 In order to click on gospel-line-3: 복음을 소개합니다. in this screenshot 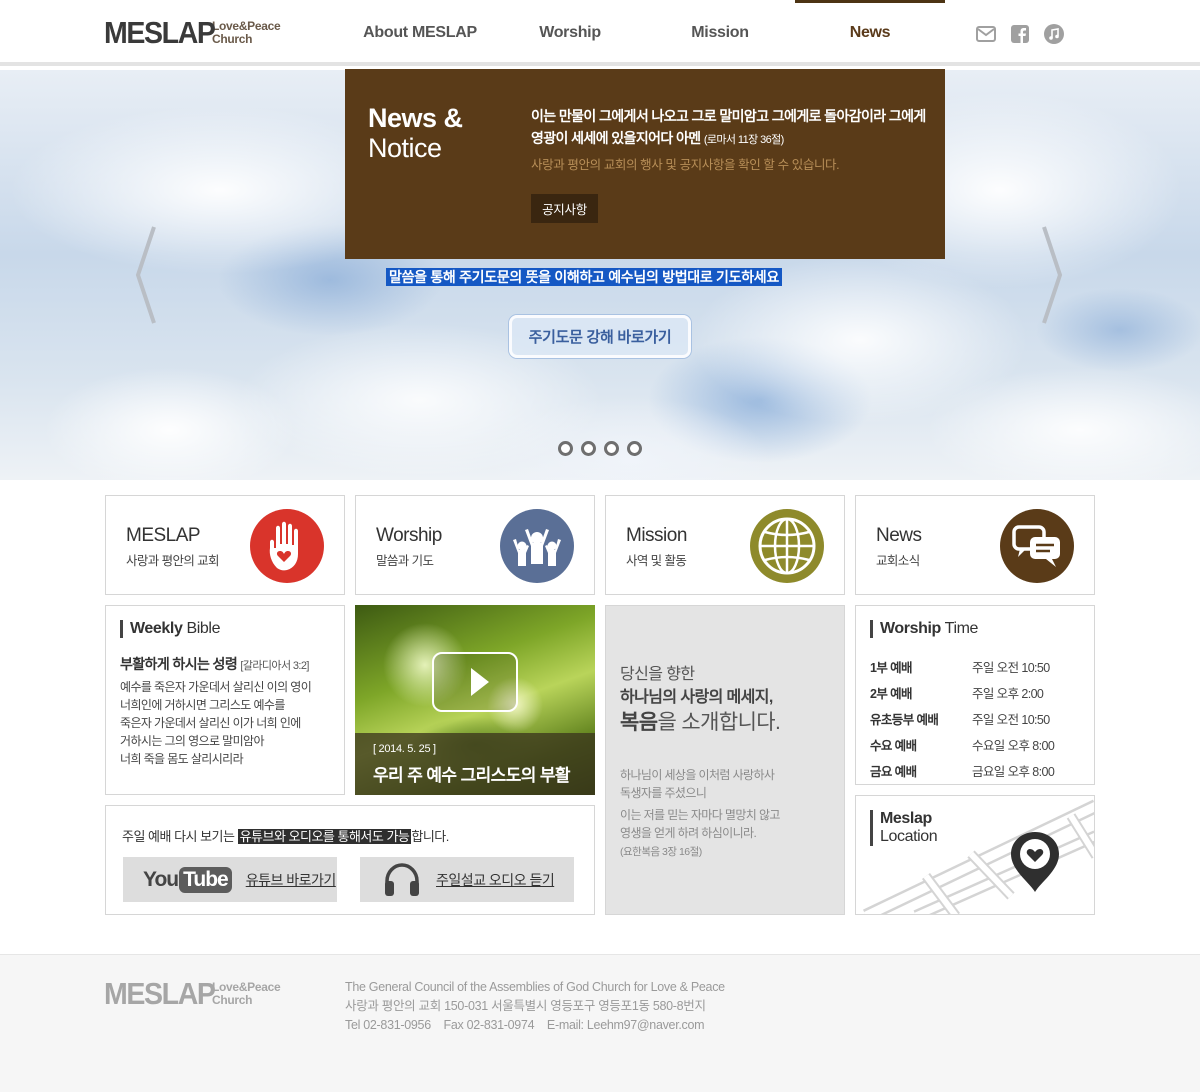, I will do `click(700, 721)`.